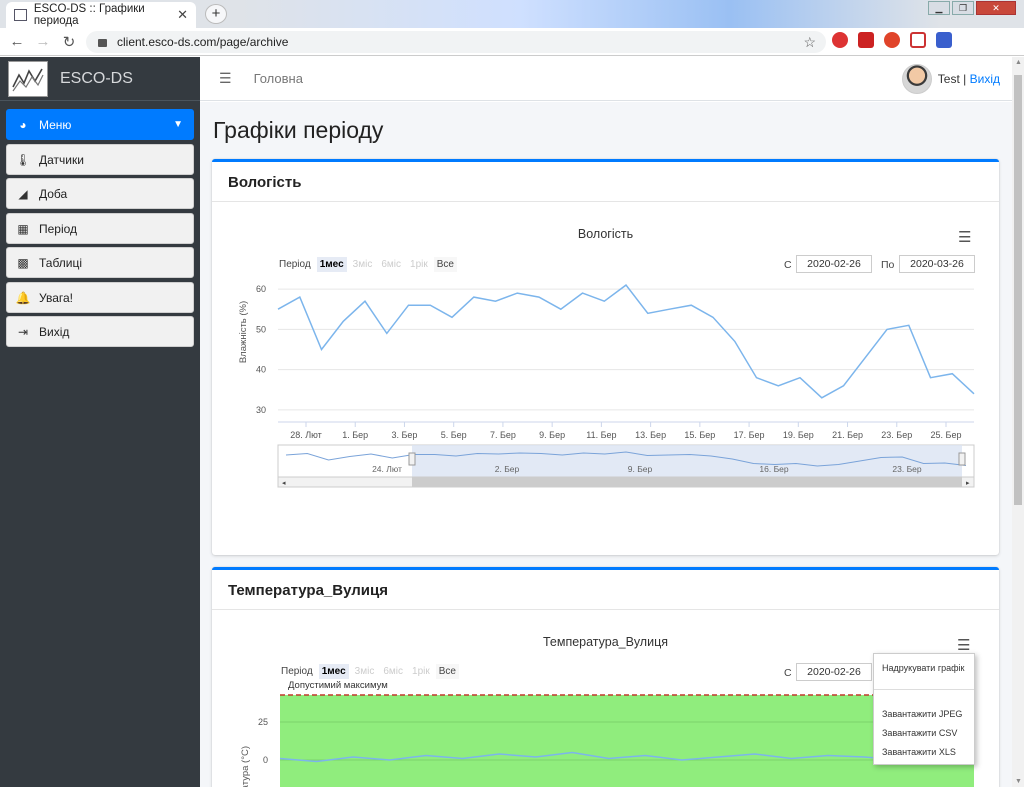  What do you see at coordinates (627, 741) in the screenshot?
I see `allowed-range-band` at bounding box center [627, 741].